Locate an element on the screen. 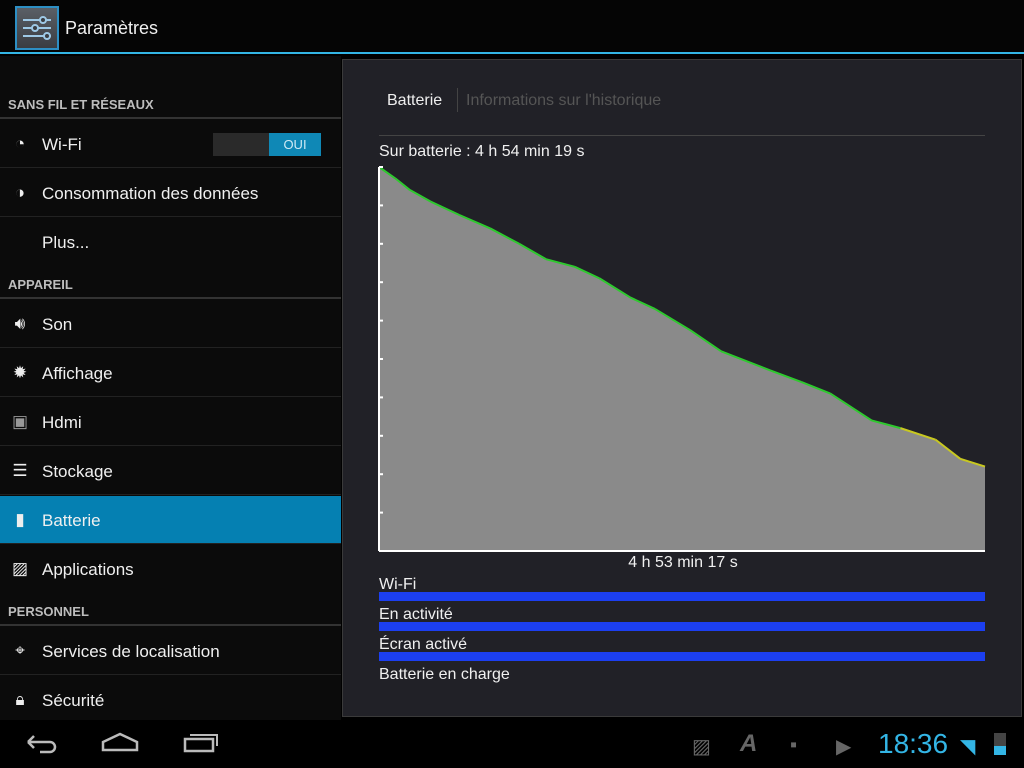 This screenshot has height=768, width=1024. track-bar-screen-on is located at coordinates (682, 656).